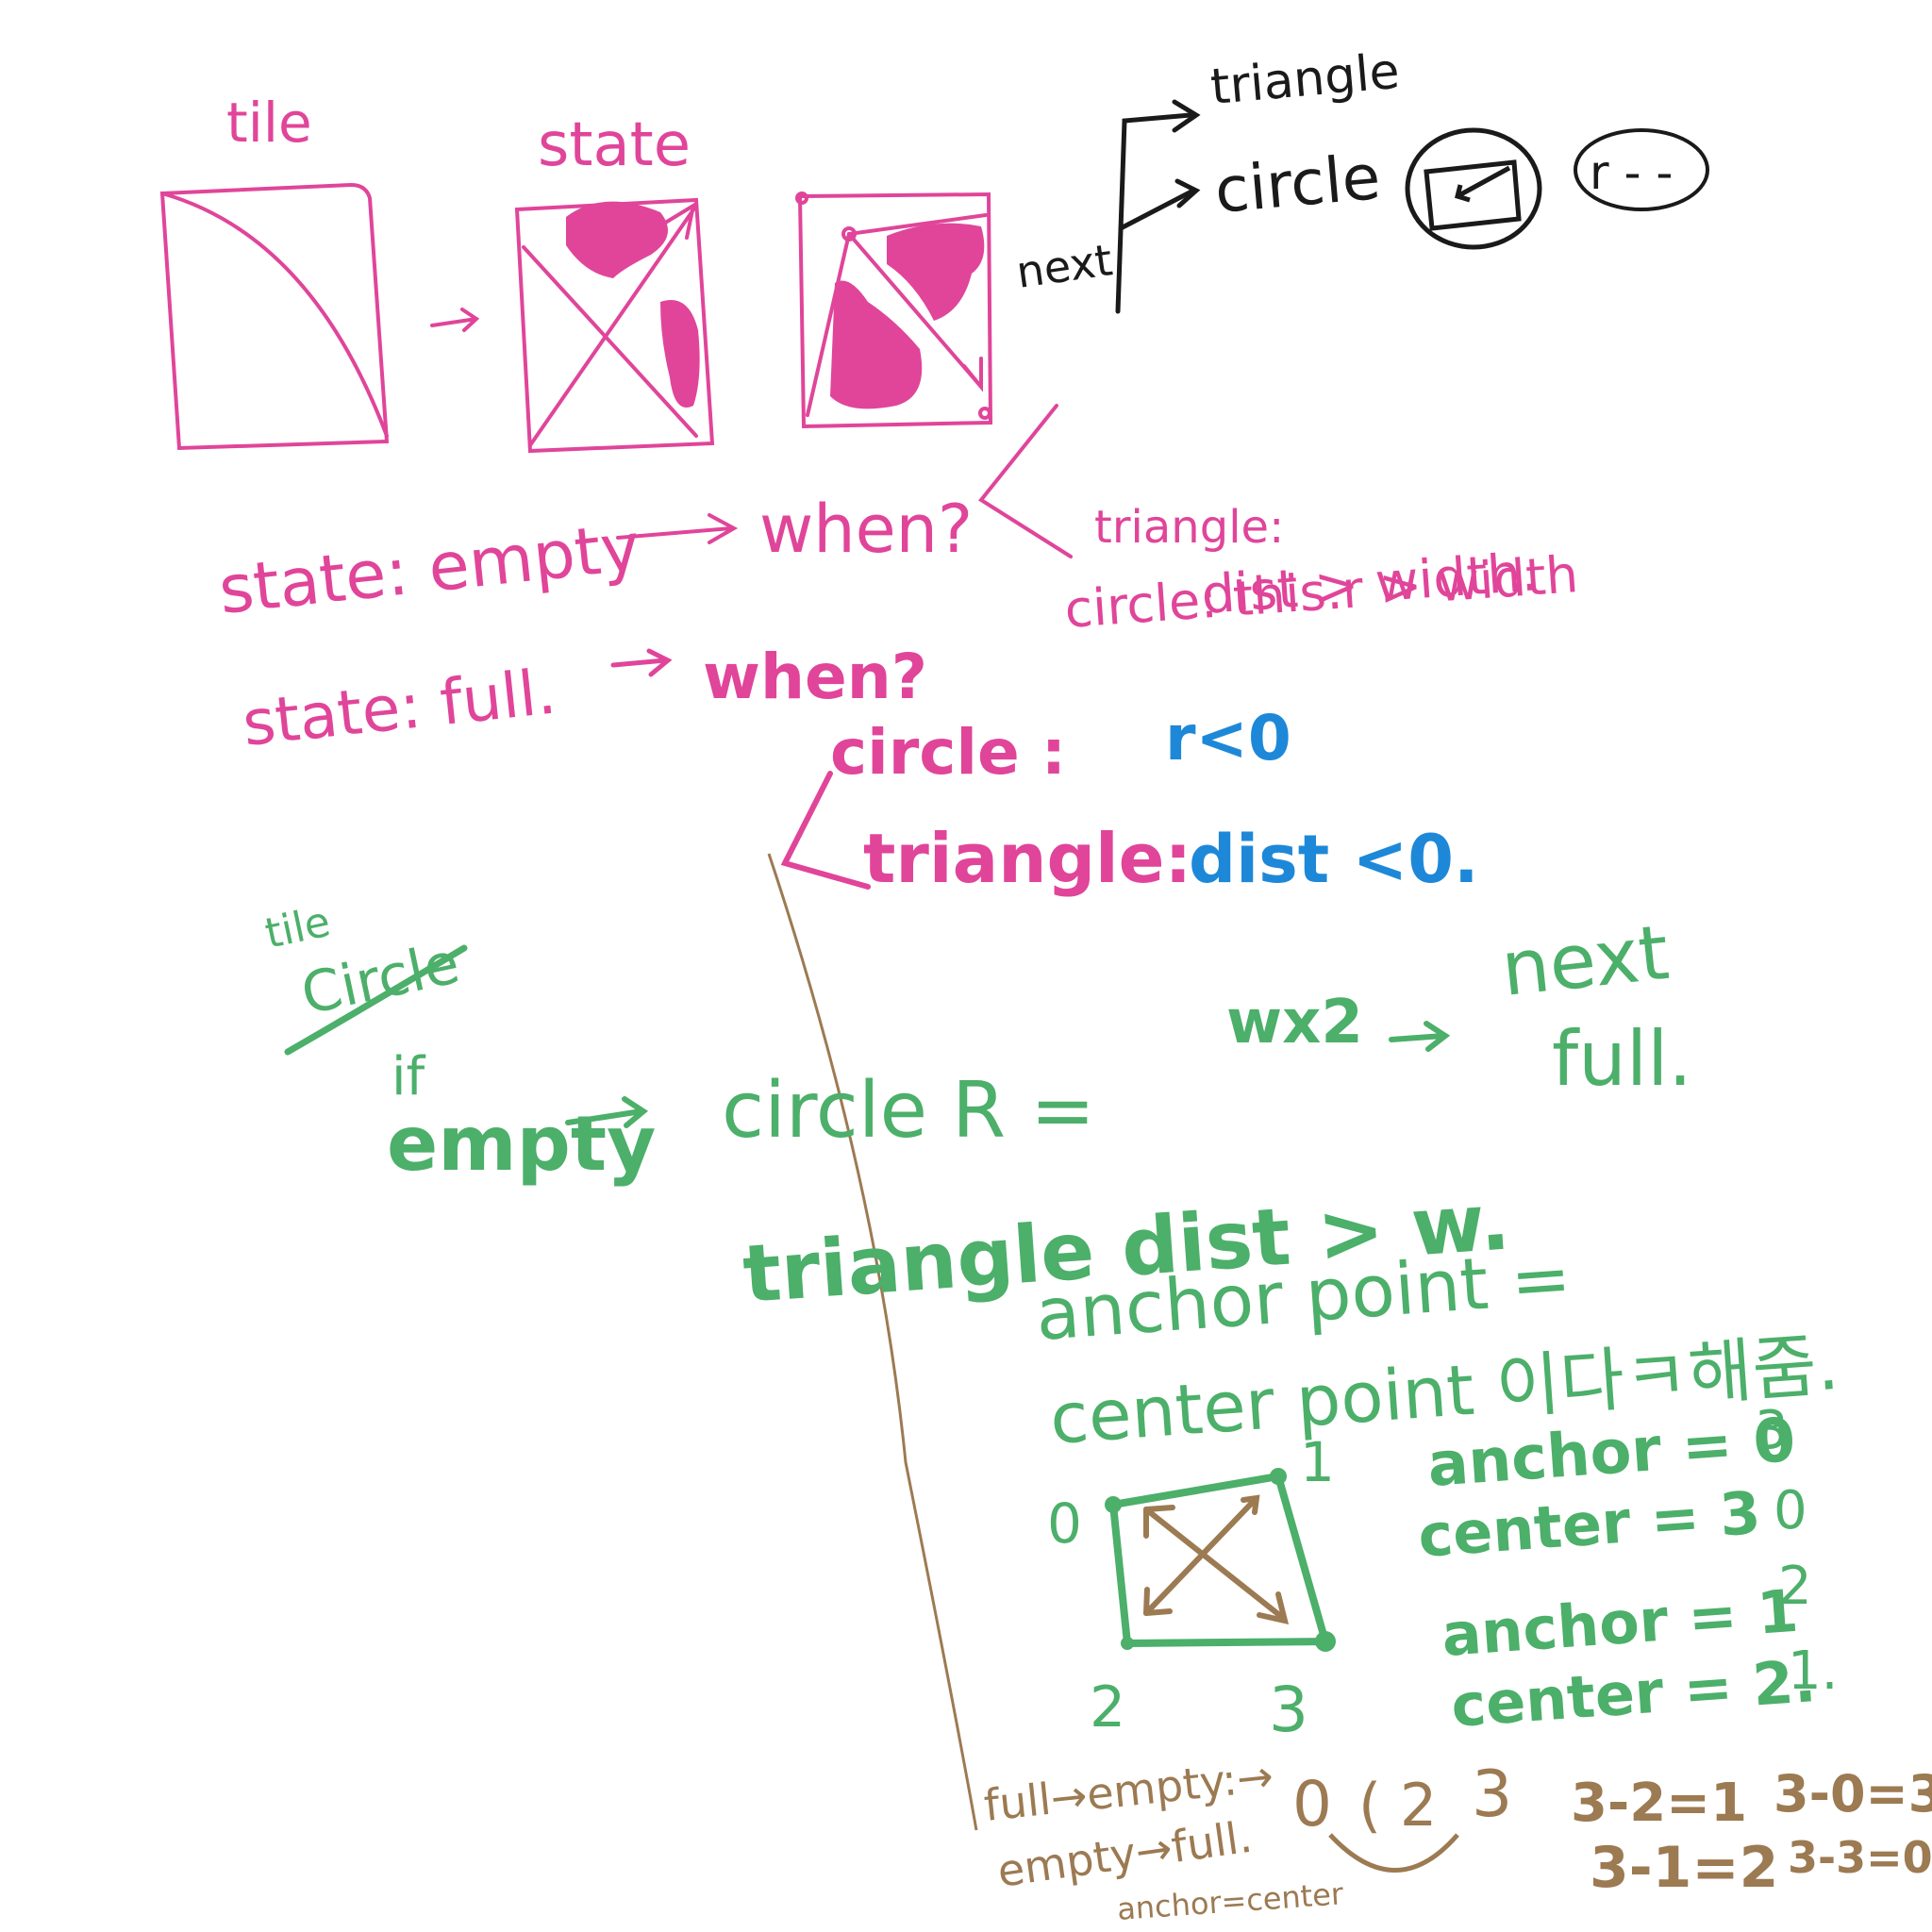 This screenshot has width=1932, height=1932. I want to click on sequence-arc, so click(1393, 1853).